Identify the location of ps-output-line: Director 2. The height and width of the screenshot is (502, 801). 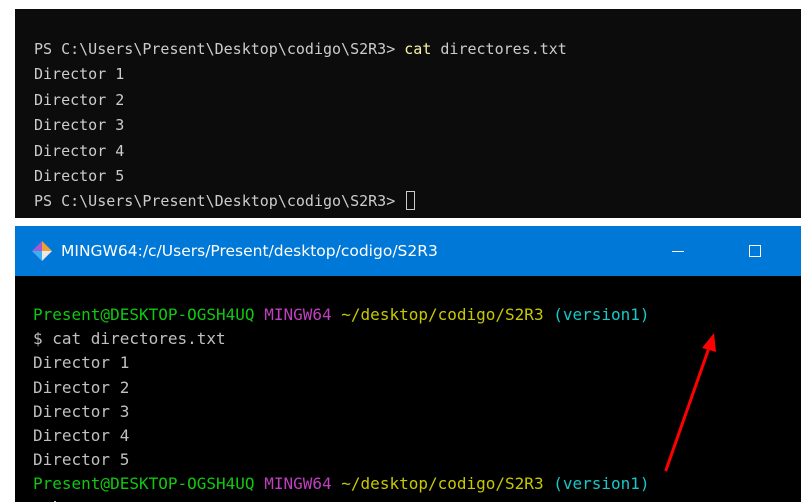
(79, 99).